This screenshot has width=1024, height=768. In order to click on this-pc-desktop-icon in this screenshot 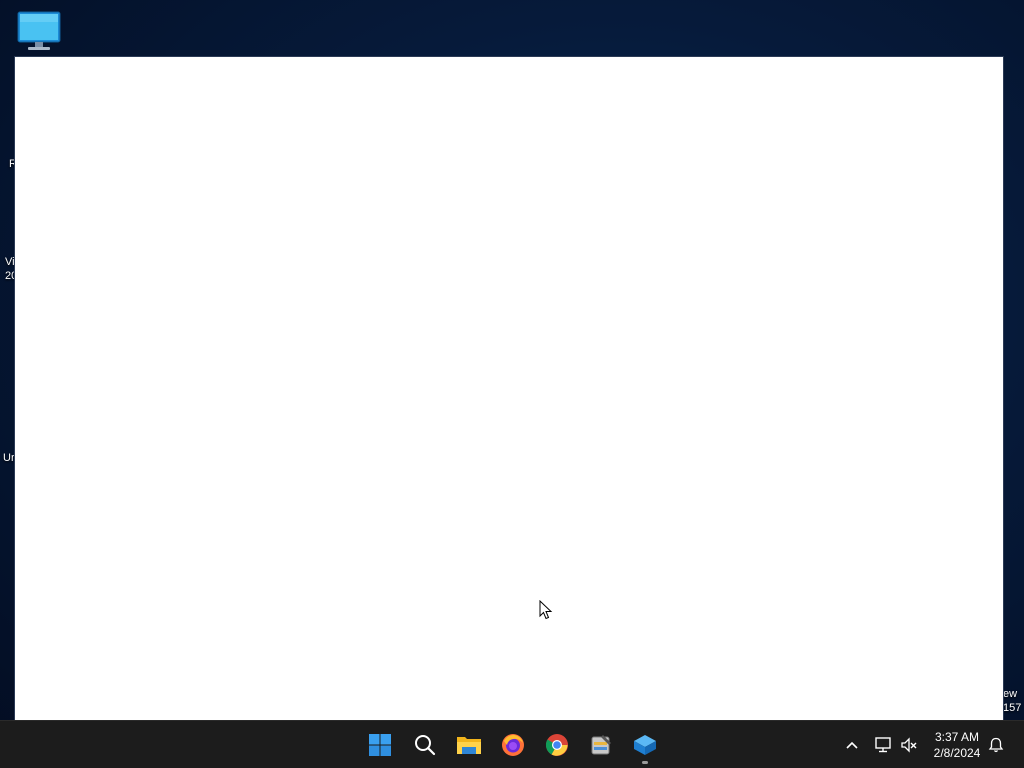, I will do `click(39, 31)`.